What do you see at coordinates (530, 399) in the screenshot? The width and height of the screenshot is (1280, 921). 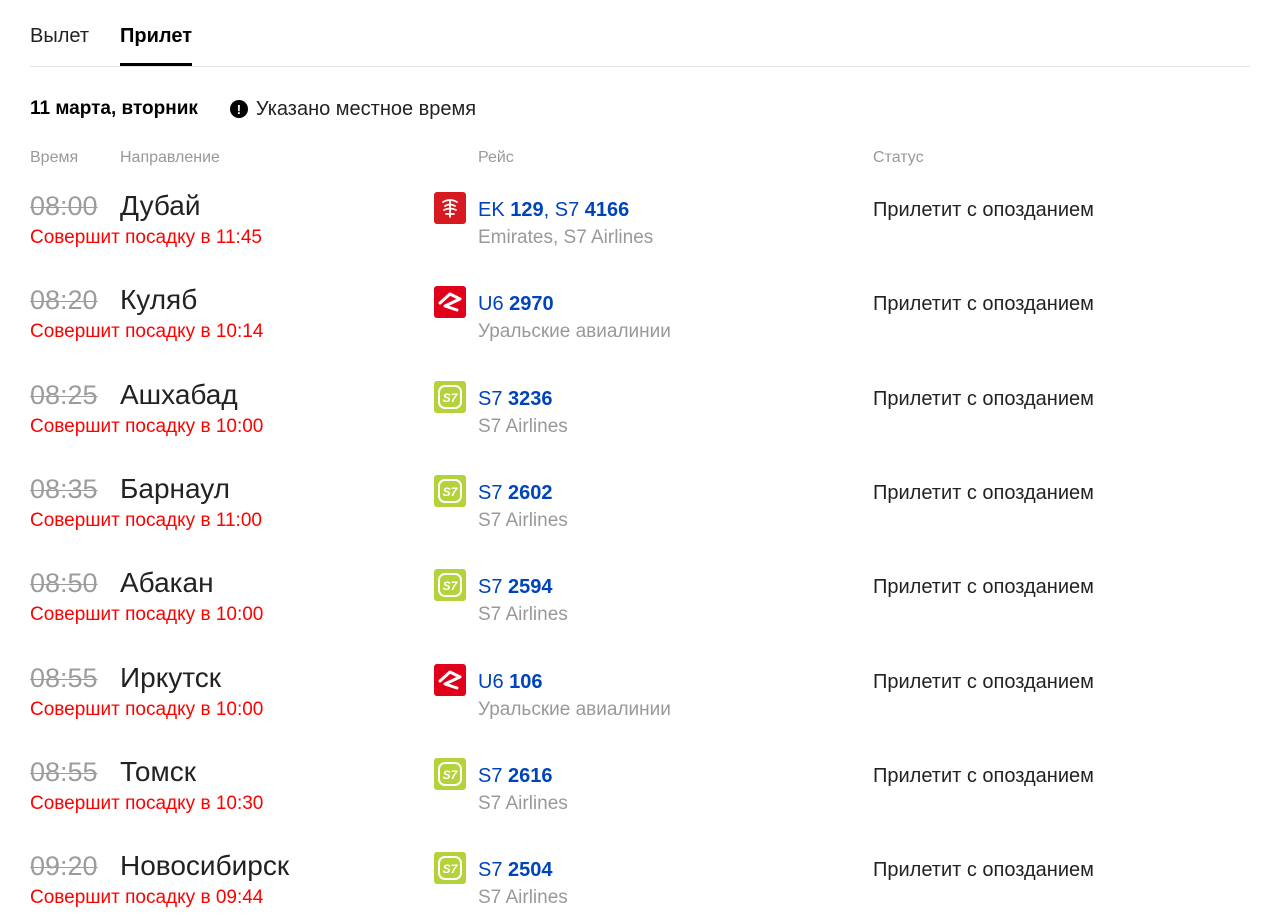 I see `flight-number: 3236` at bounding box center [530, 399].